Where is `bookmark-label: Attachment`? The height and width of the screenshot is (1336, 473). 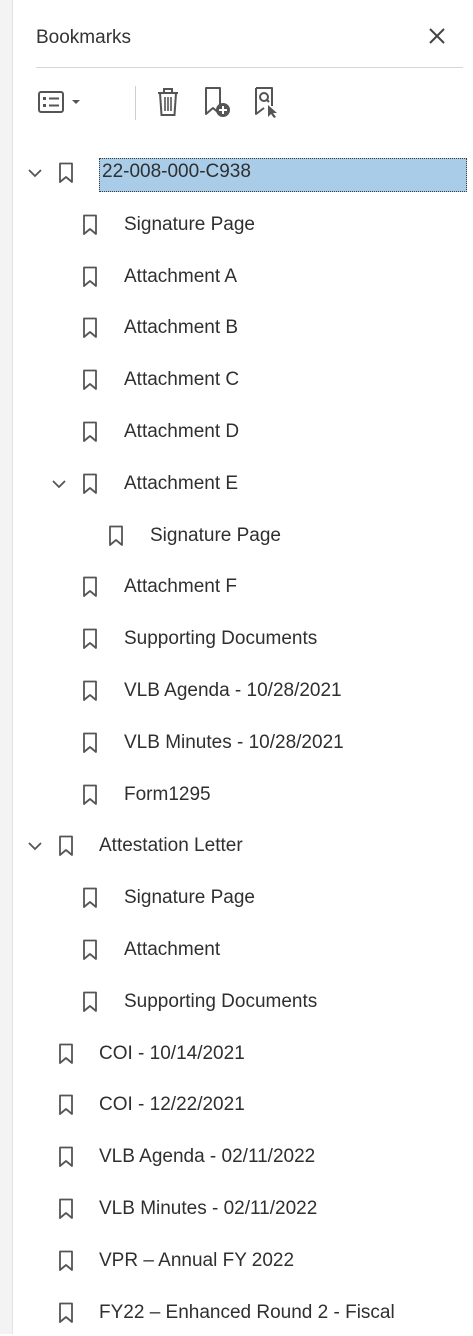
bookmark-label: Attachment is located at coordinates (172, 949).